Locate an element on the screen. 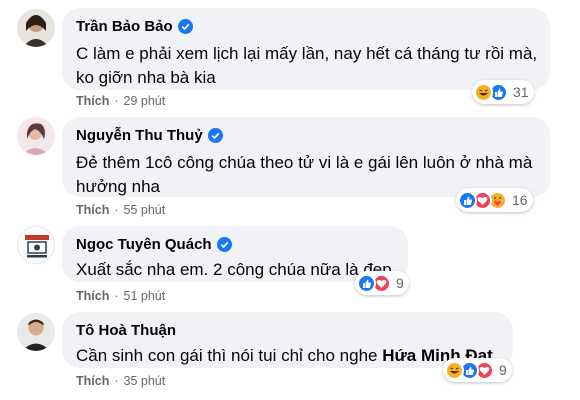 The height and width of the screenshot is (400, 580). timestamp: 29 phút is located at coordinates (145, 101).